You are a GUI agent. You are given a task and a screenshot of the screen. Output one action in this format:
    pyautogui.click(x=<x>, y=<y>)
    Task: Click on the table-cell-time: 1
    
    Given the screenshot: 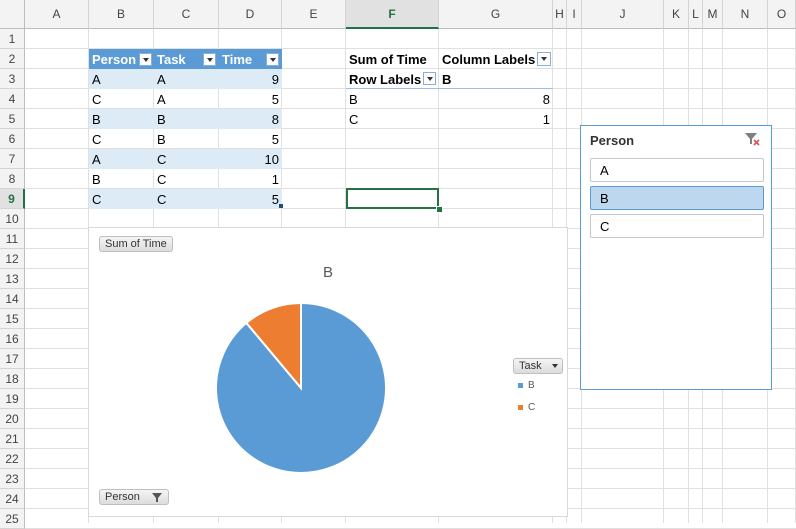 What is the action you would take?
    pyautogui.click(x=250, y=179)
    